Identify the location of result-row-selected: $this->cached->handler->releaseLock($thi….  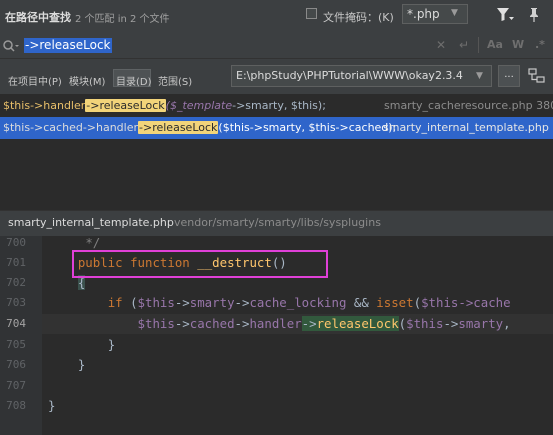
(276, 128).